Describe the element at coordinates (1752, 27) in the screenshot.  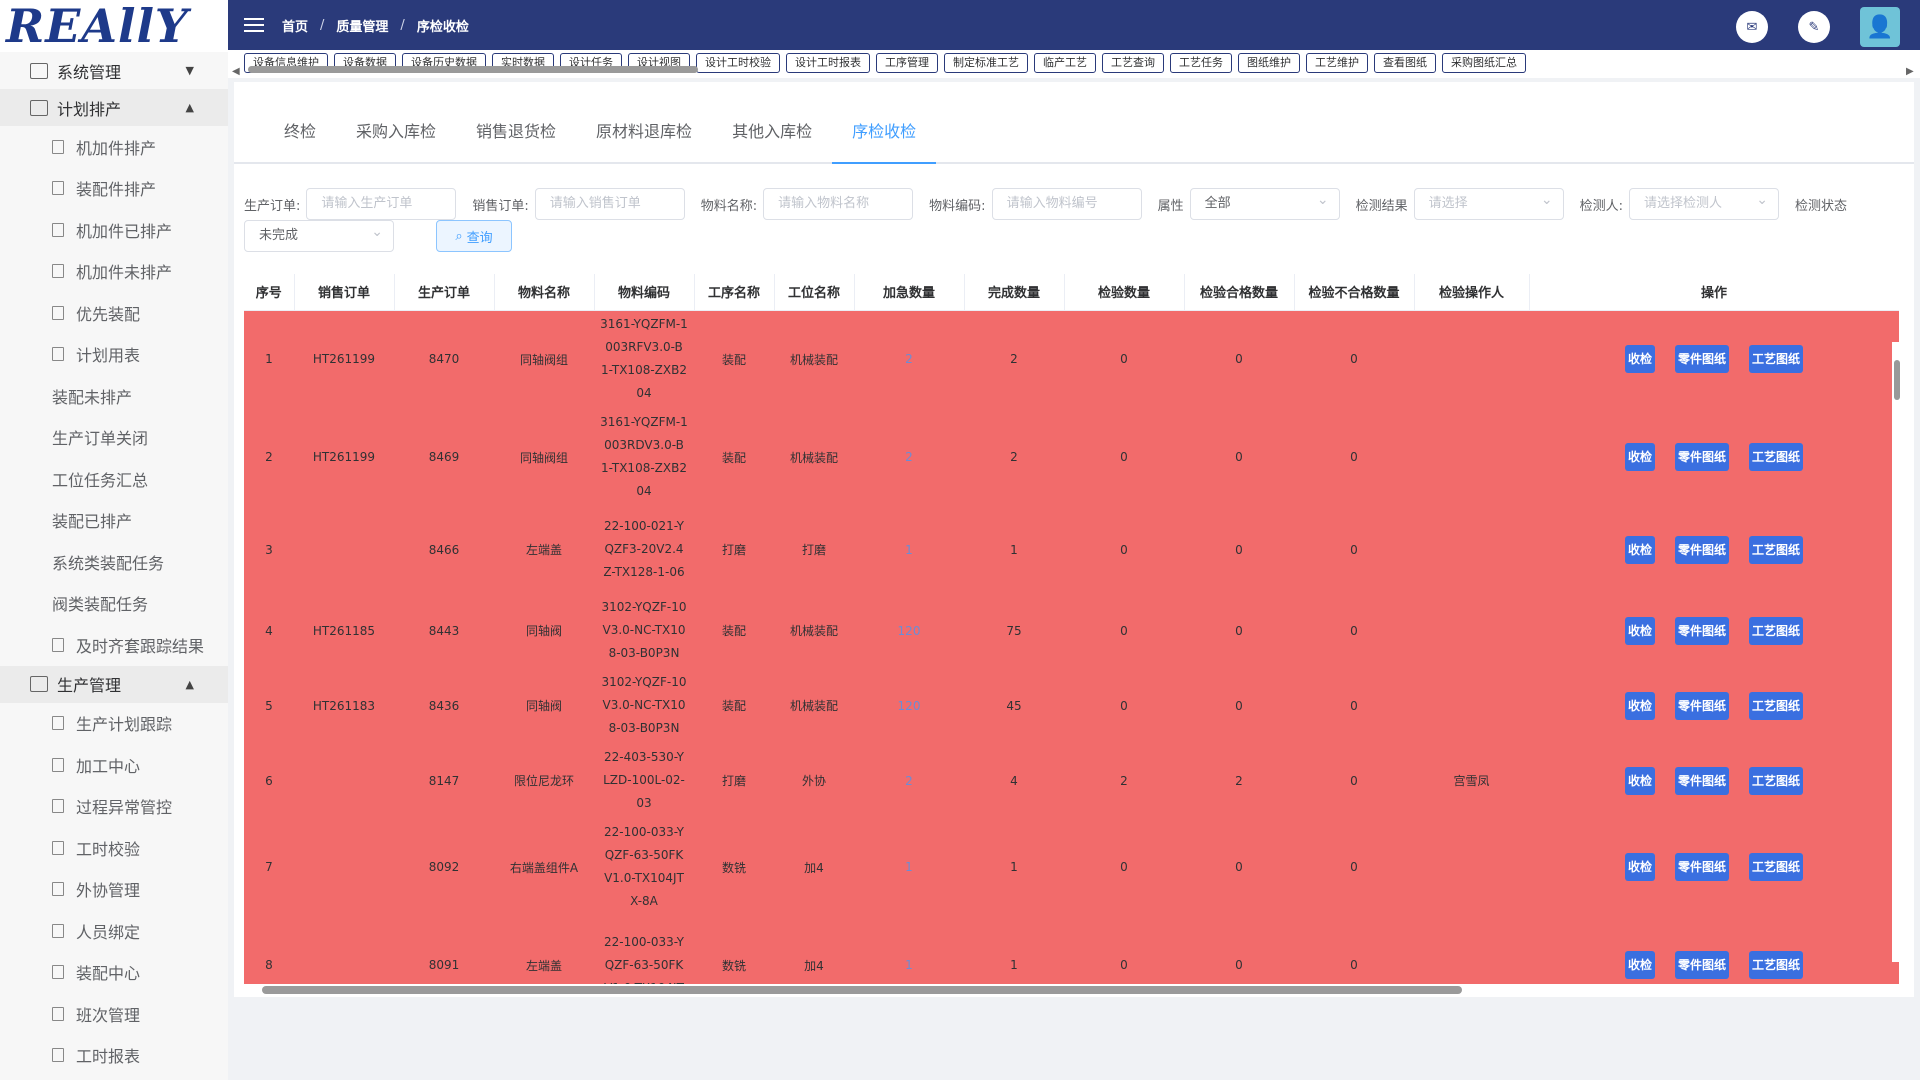
I see `mail-icon: ✉` at that location.